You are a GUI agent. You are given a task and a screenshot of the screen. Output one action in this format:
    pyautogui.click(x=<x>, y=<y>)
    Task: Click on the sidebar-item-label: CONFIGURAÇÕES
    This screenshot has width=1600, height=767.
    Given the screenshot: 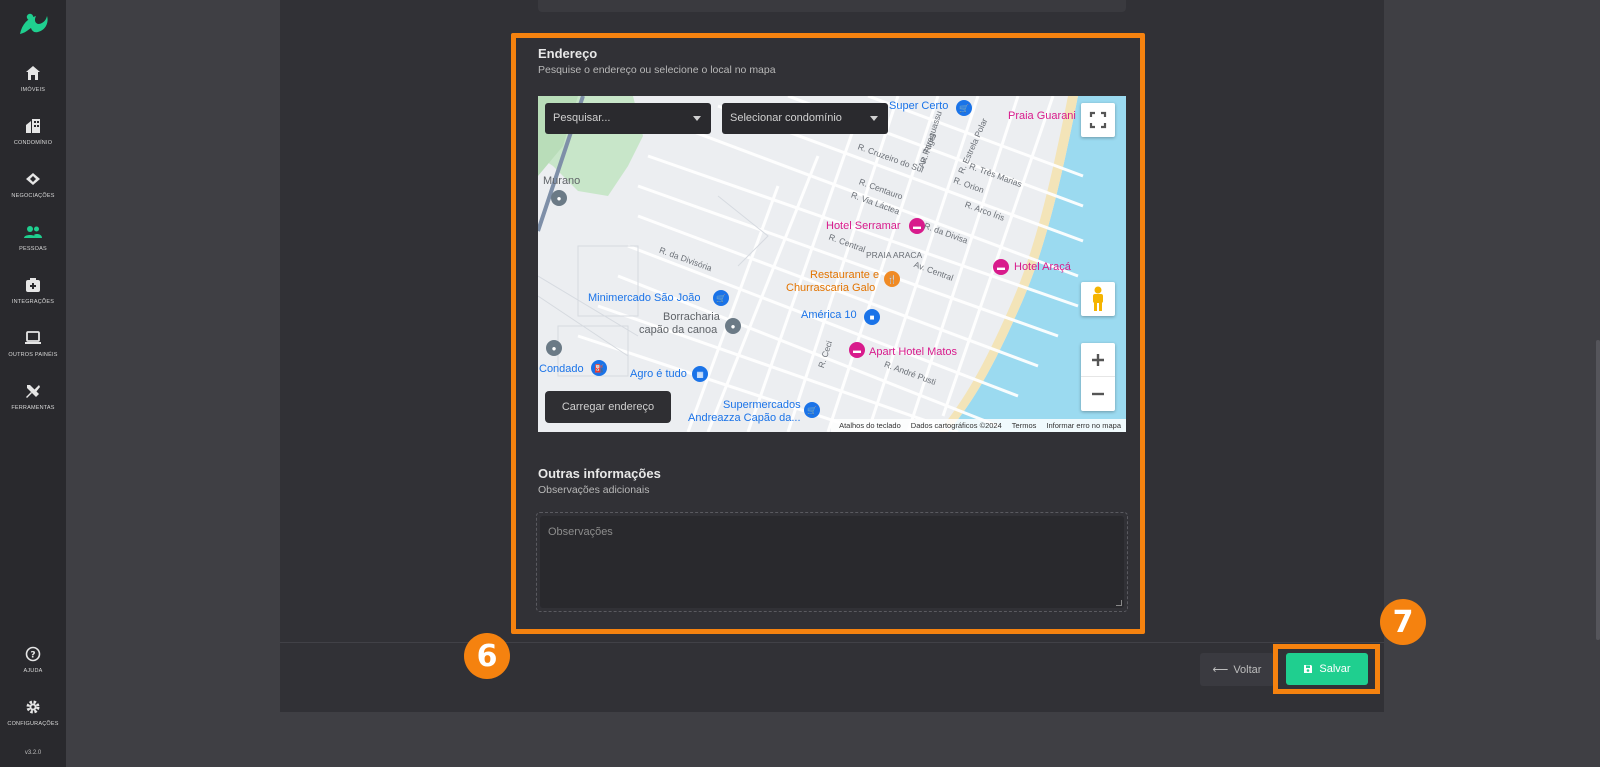 What is the action you would take?
    pyautogui.click(x=33, y=724)
    